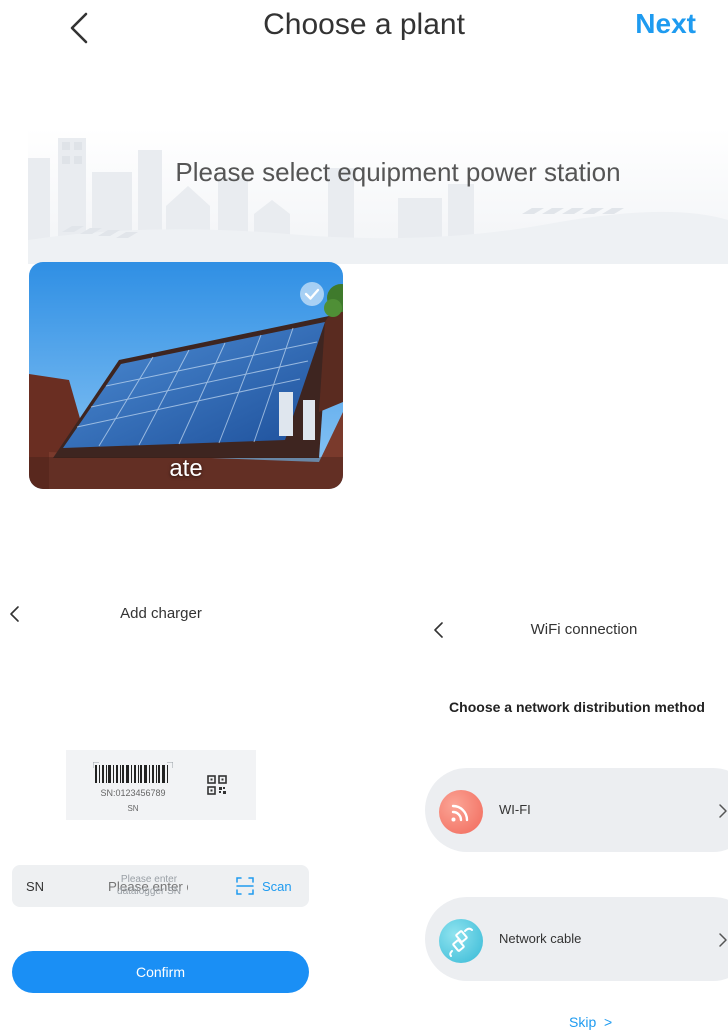 The height and width of the screenshot is (1031, 728). What do you see at coordinates (186, 468) in the screenshot?
I see `plant-name: ate` at bounding box center [186, 468].